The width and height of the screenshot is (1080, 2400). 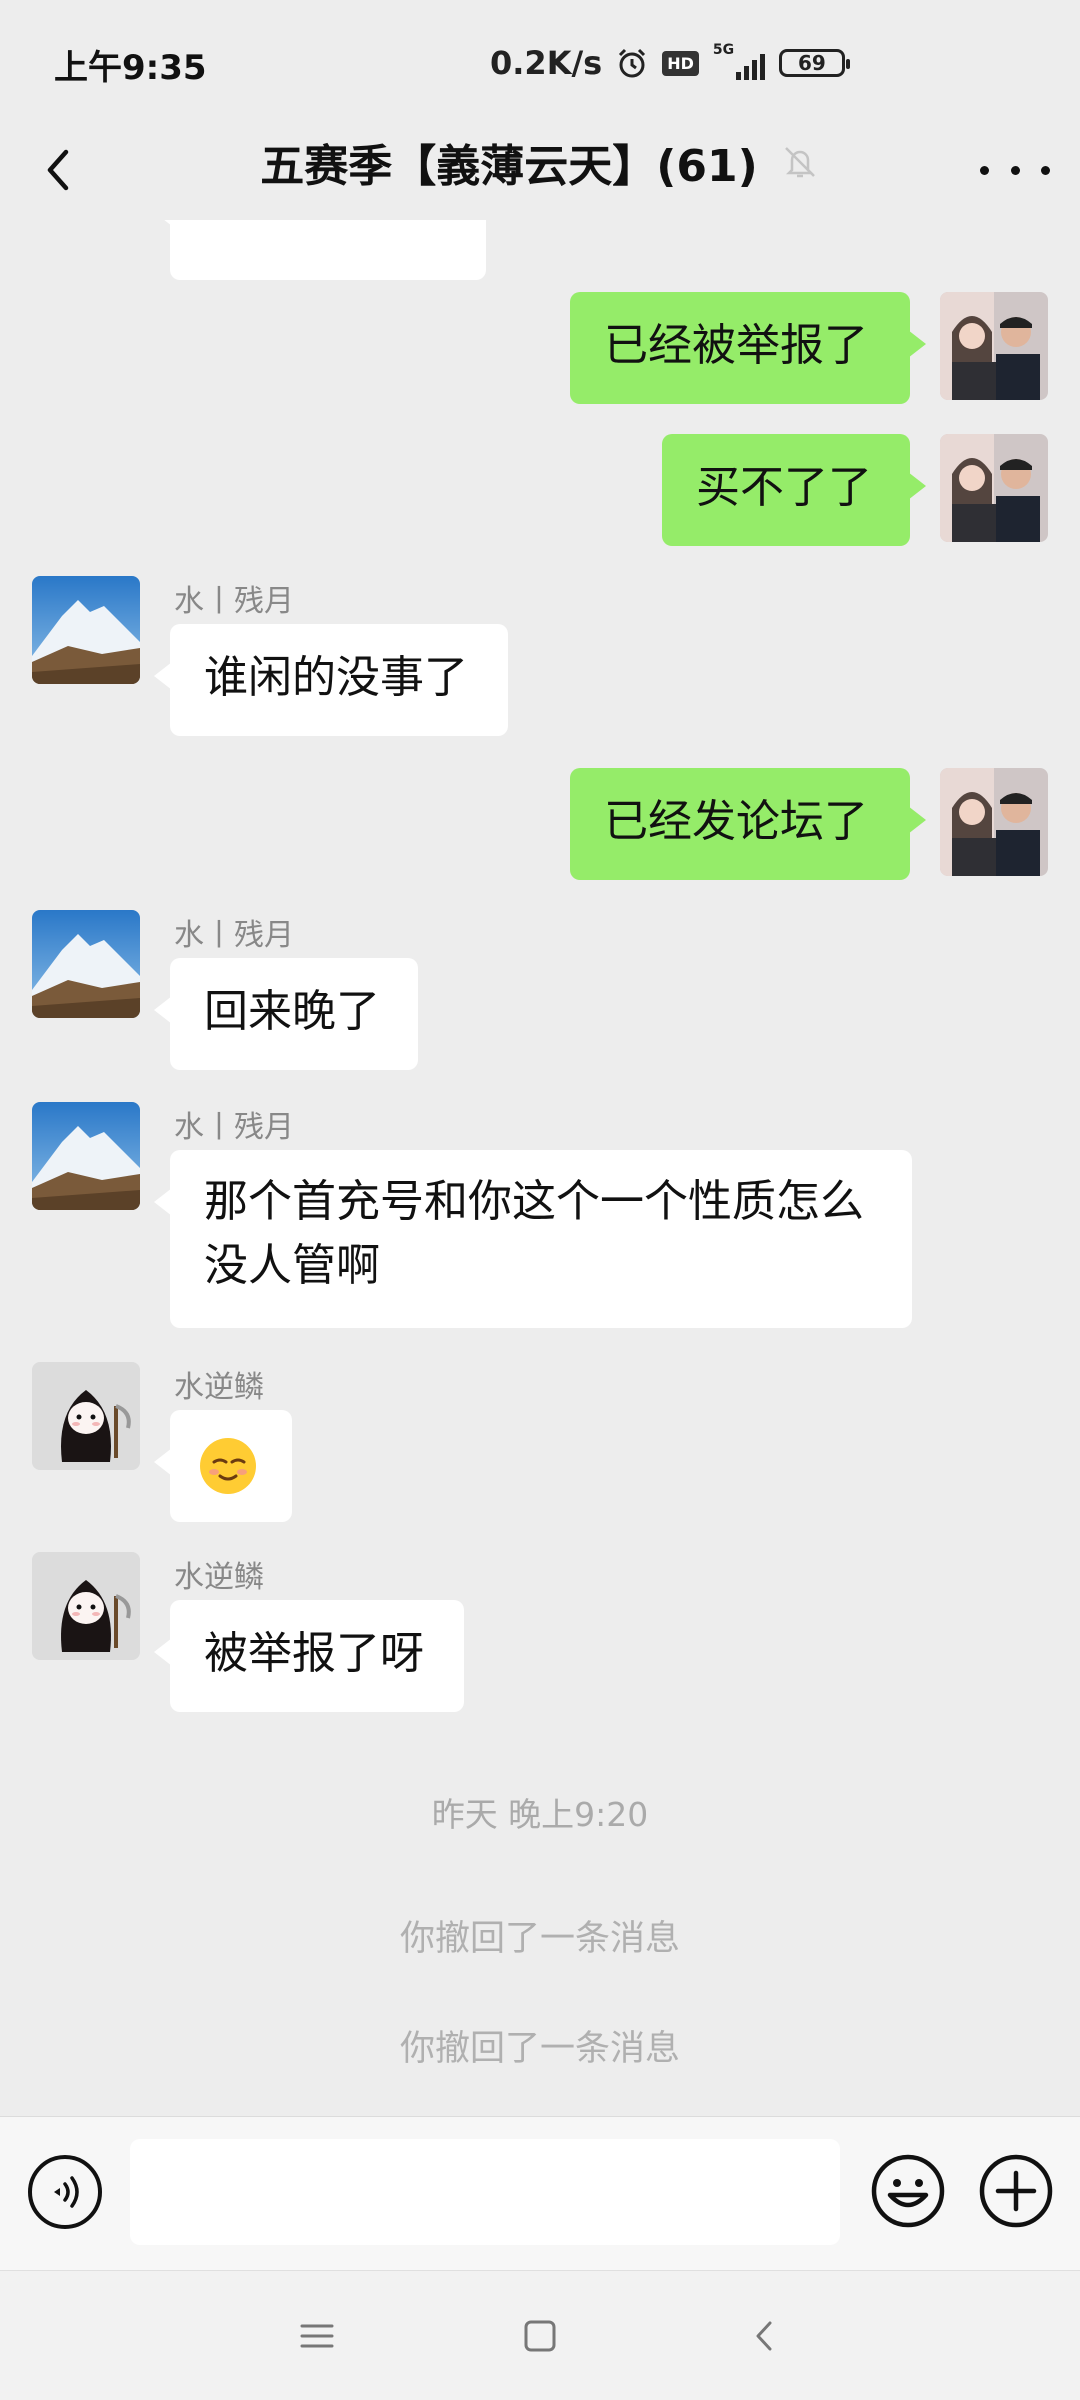 I want to click on message-bubble-in: 那个首充号和你这个一个性质怎么 没人管啊, so click(x=533, y=1239).